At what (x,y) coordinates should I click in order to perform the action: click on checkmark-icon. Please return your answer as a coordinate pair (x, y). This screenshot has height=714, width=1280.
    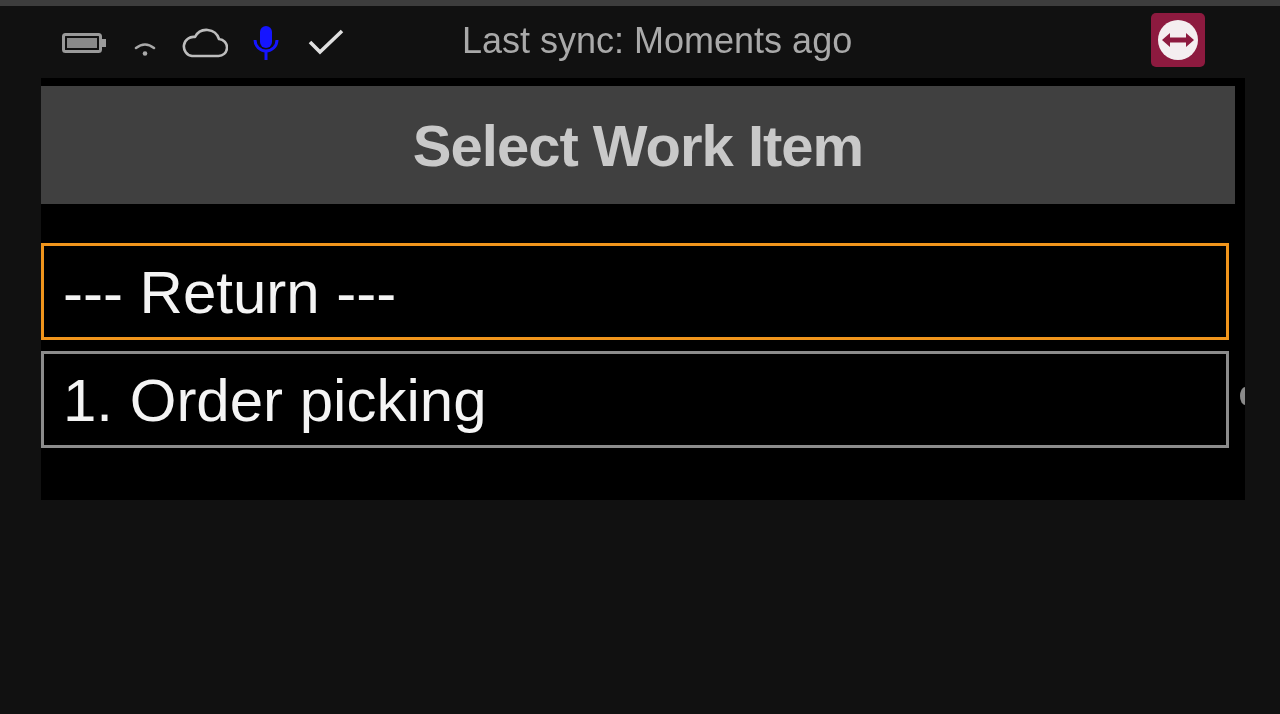
    Looking at the image, I should click on (326, 42).